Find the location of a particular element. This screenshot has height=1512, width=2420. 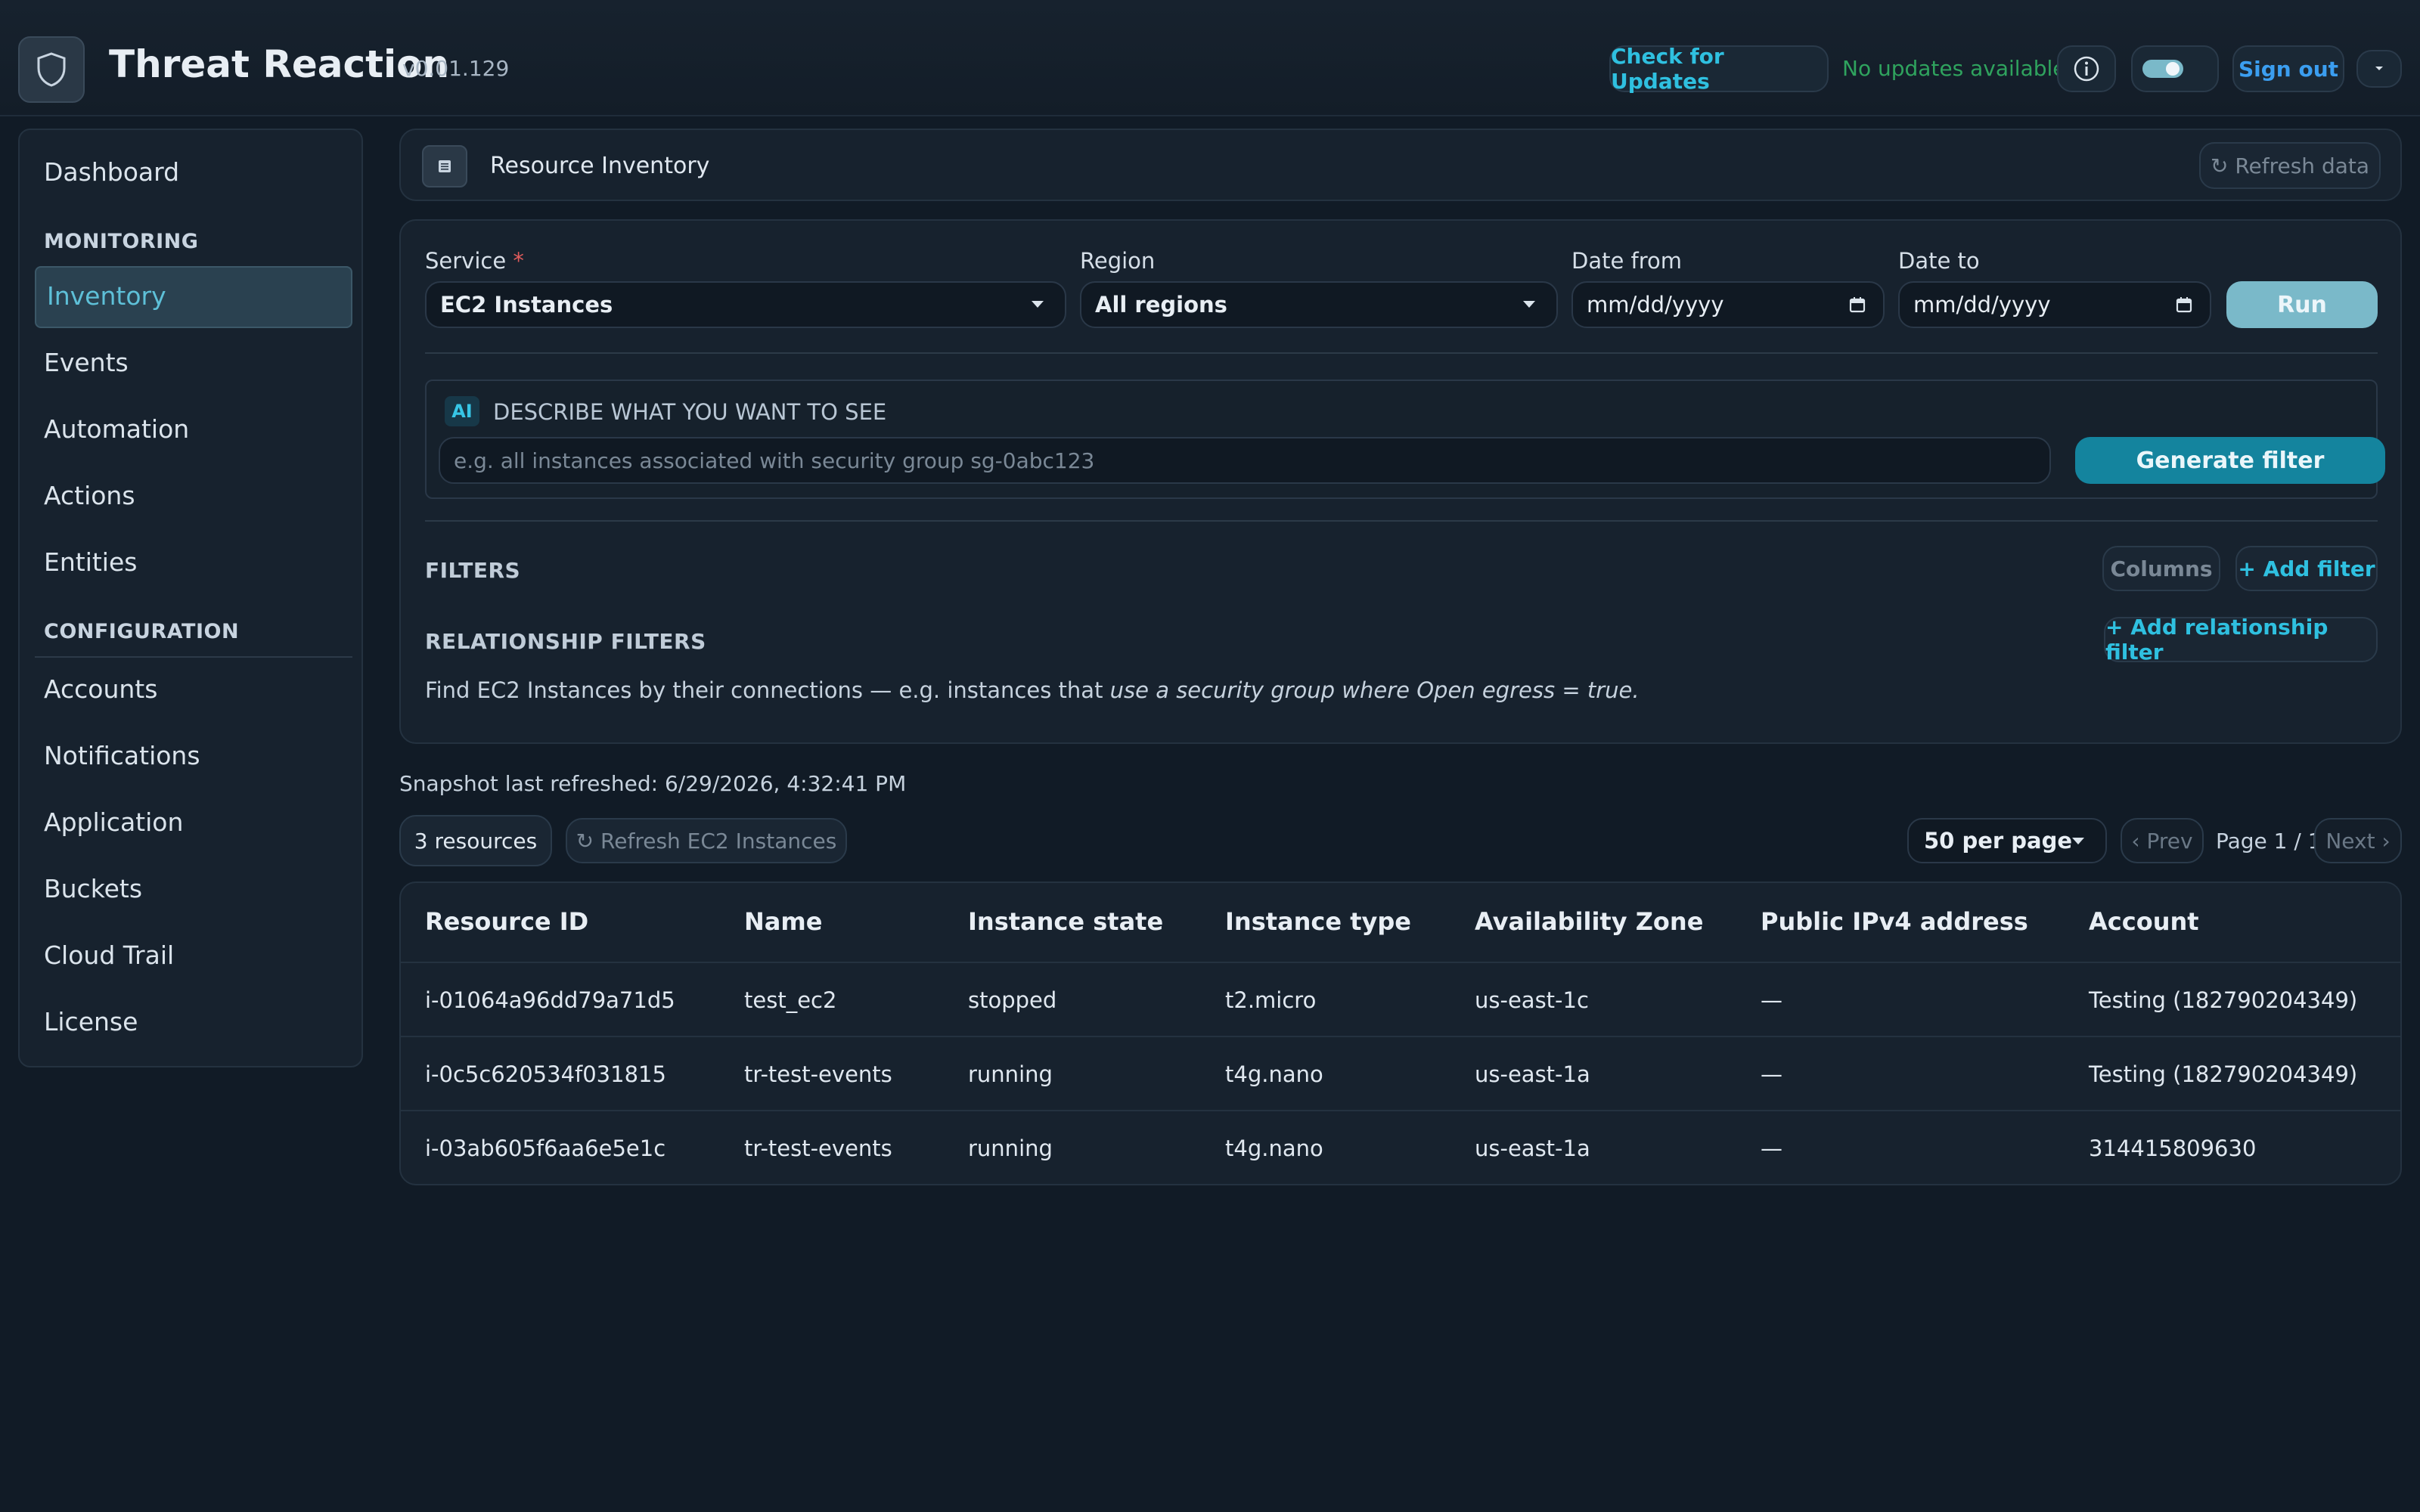

sidebar-item-notifications: Notifications is located at coordinates (122, 756).